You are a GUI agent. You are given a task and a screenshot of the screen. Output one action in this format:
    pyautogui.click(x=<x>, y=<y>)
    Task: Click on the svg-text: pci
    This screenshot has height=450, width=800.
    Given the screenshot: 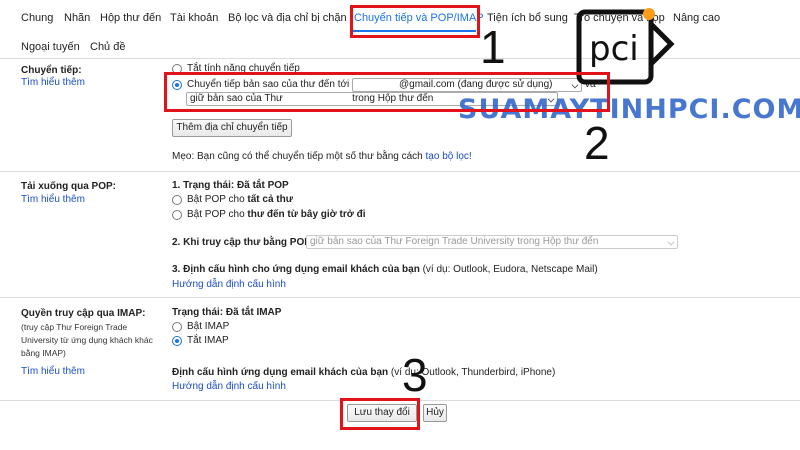 What is the action you would take?
    pyautogui.click(x=614, y=49)
    